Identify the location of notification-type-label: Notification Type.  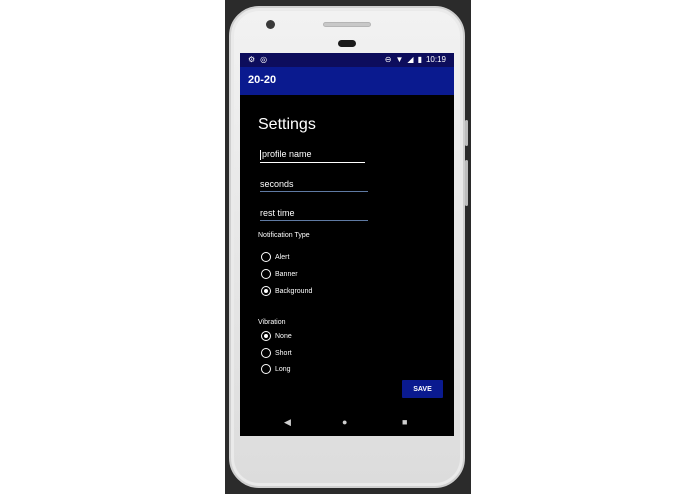
(284, 235).